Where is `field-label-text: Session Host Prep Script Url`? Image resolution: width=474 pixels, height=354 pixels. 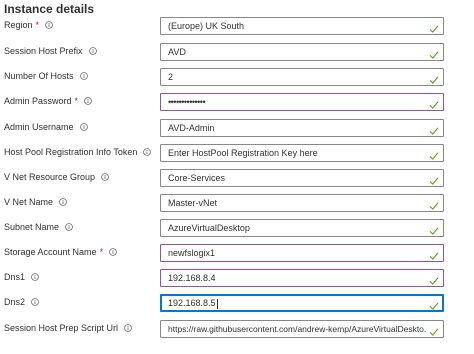
field-label-text: Session Host Prep Script Url is located at coordinates (61, 328).